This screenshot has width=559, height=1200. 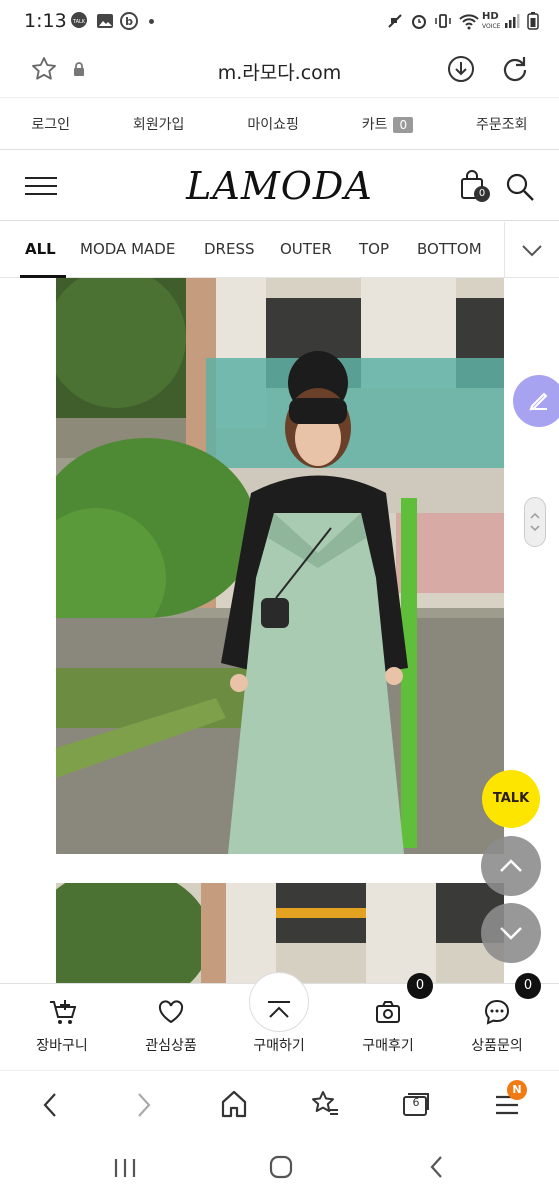 I want to click on add-to-cart-button: 장바구니, so click(x=62, y=1027).